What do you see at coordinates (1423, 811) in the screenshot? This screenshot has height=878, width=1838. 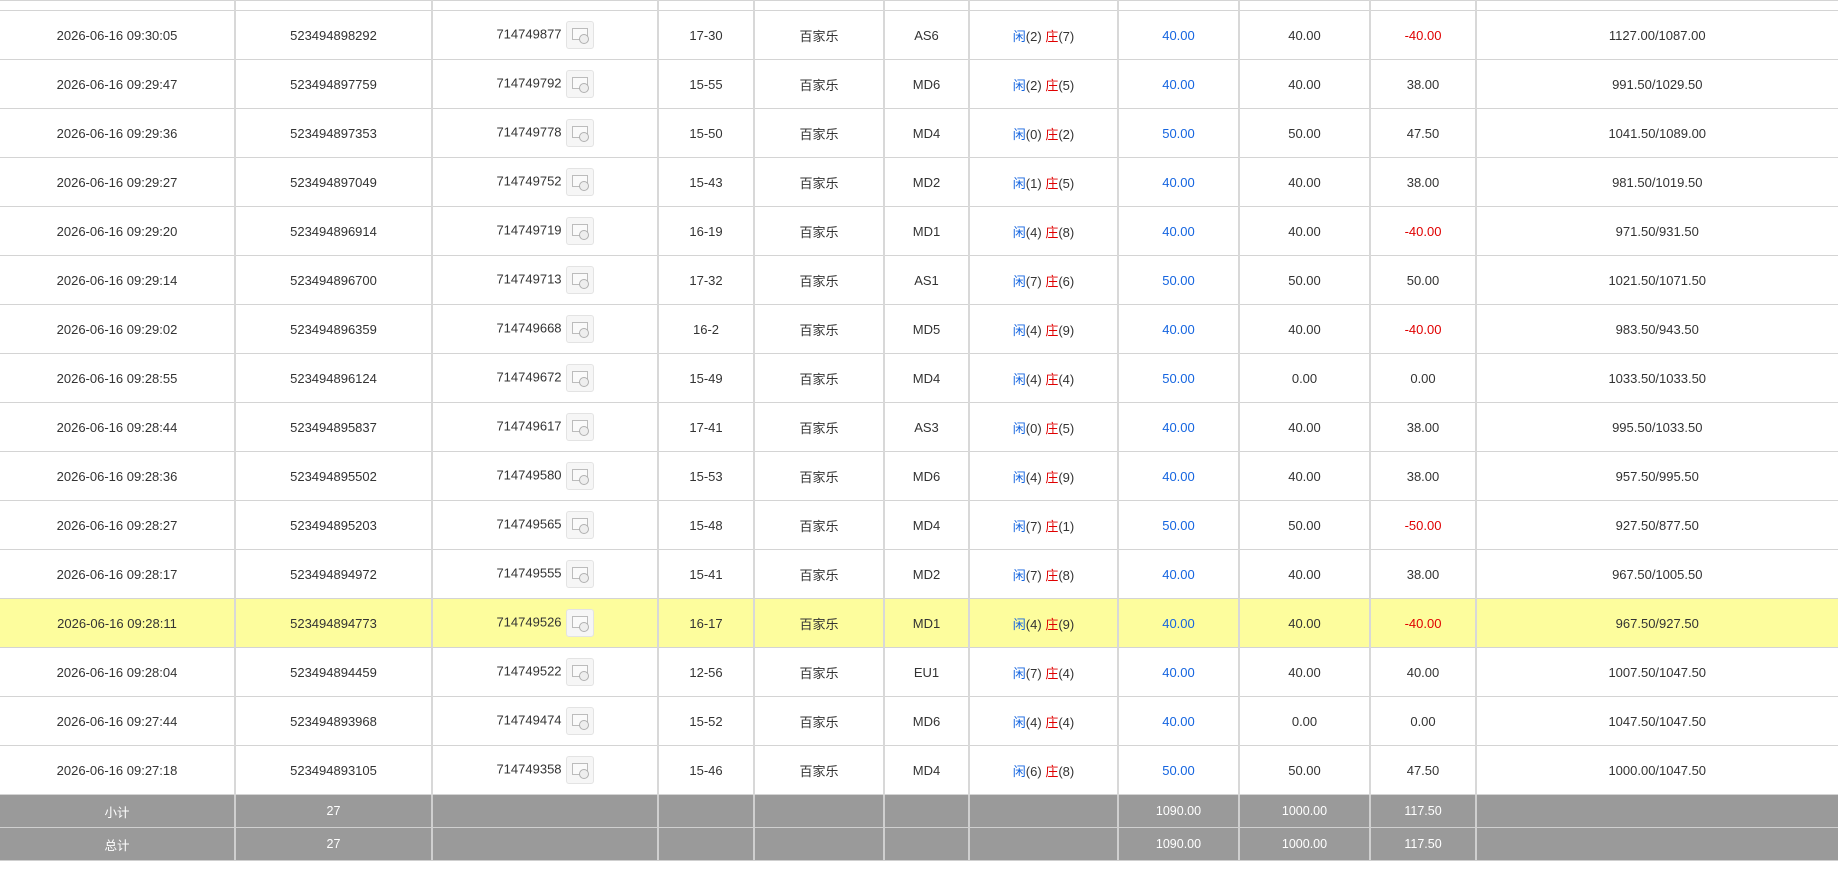 I see `subtotal-win-loss: 117.50` at bounding box center [1423, 811].